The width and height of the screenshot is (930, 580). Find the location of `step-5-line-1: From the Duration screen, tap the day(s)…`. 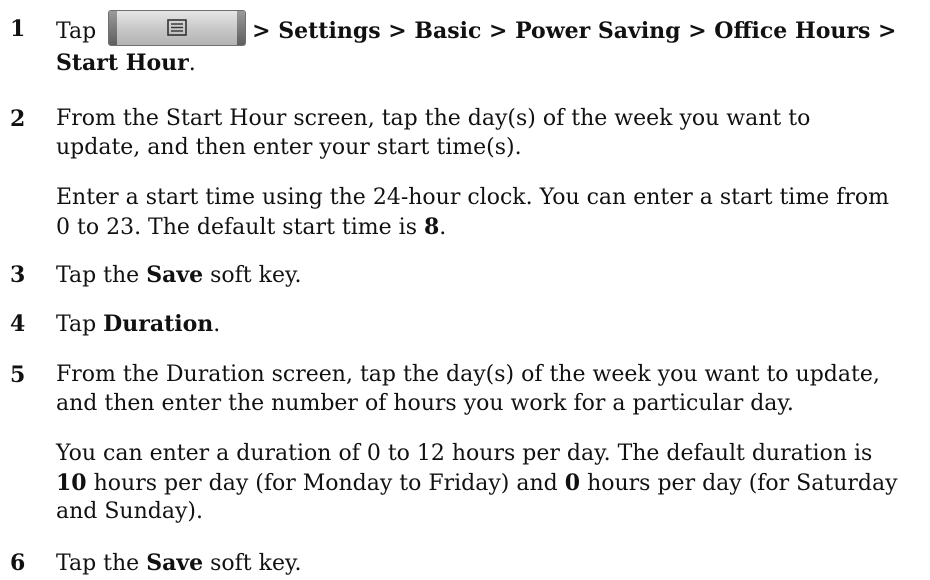

step-5-line-1: From the Duration screen, tap the day(s)… is located at coordinates (468, 374).